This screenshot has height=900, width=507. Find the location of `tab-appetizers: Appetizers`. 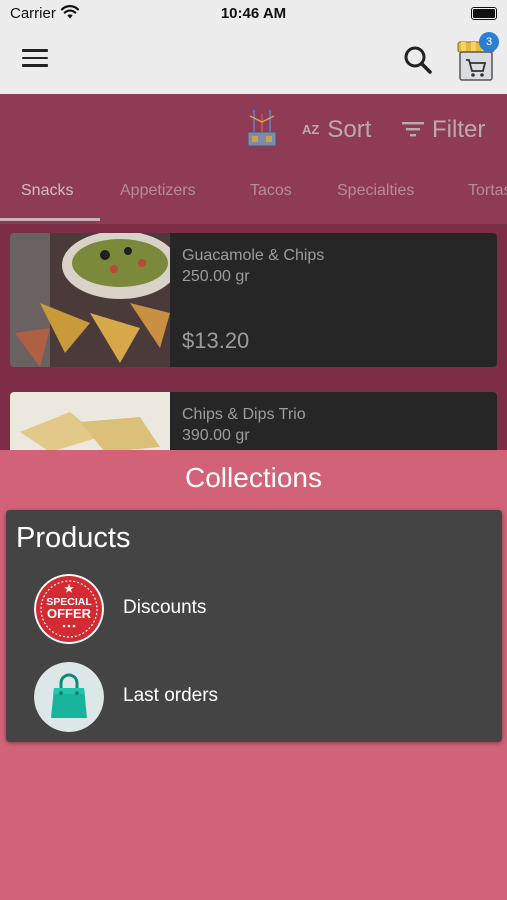

tab-appetizers: Appetizers is located at coordinates (158, 191).